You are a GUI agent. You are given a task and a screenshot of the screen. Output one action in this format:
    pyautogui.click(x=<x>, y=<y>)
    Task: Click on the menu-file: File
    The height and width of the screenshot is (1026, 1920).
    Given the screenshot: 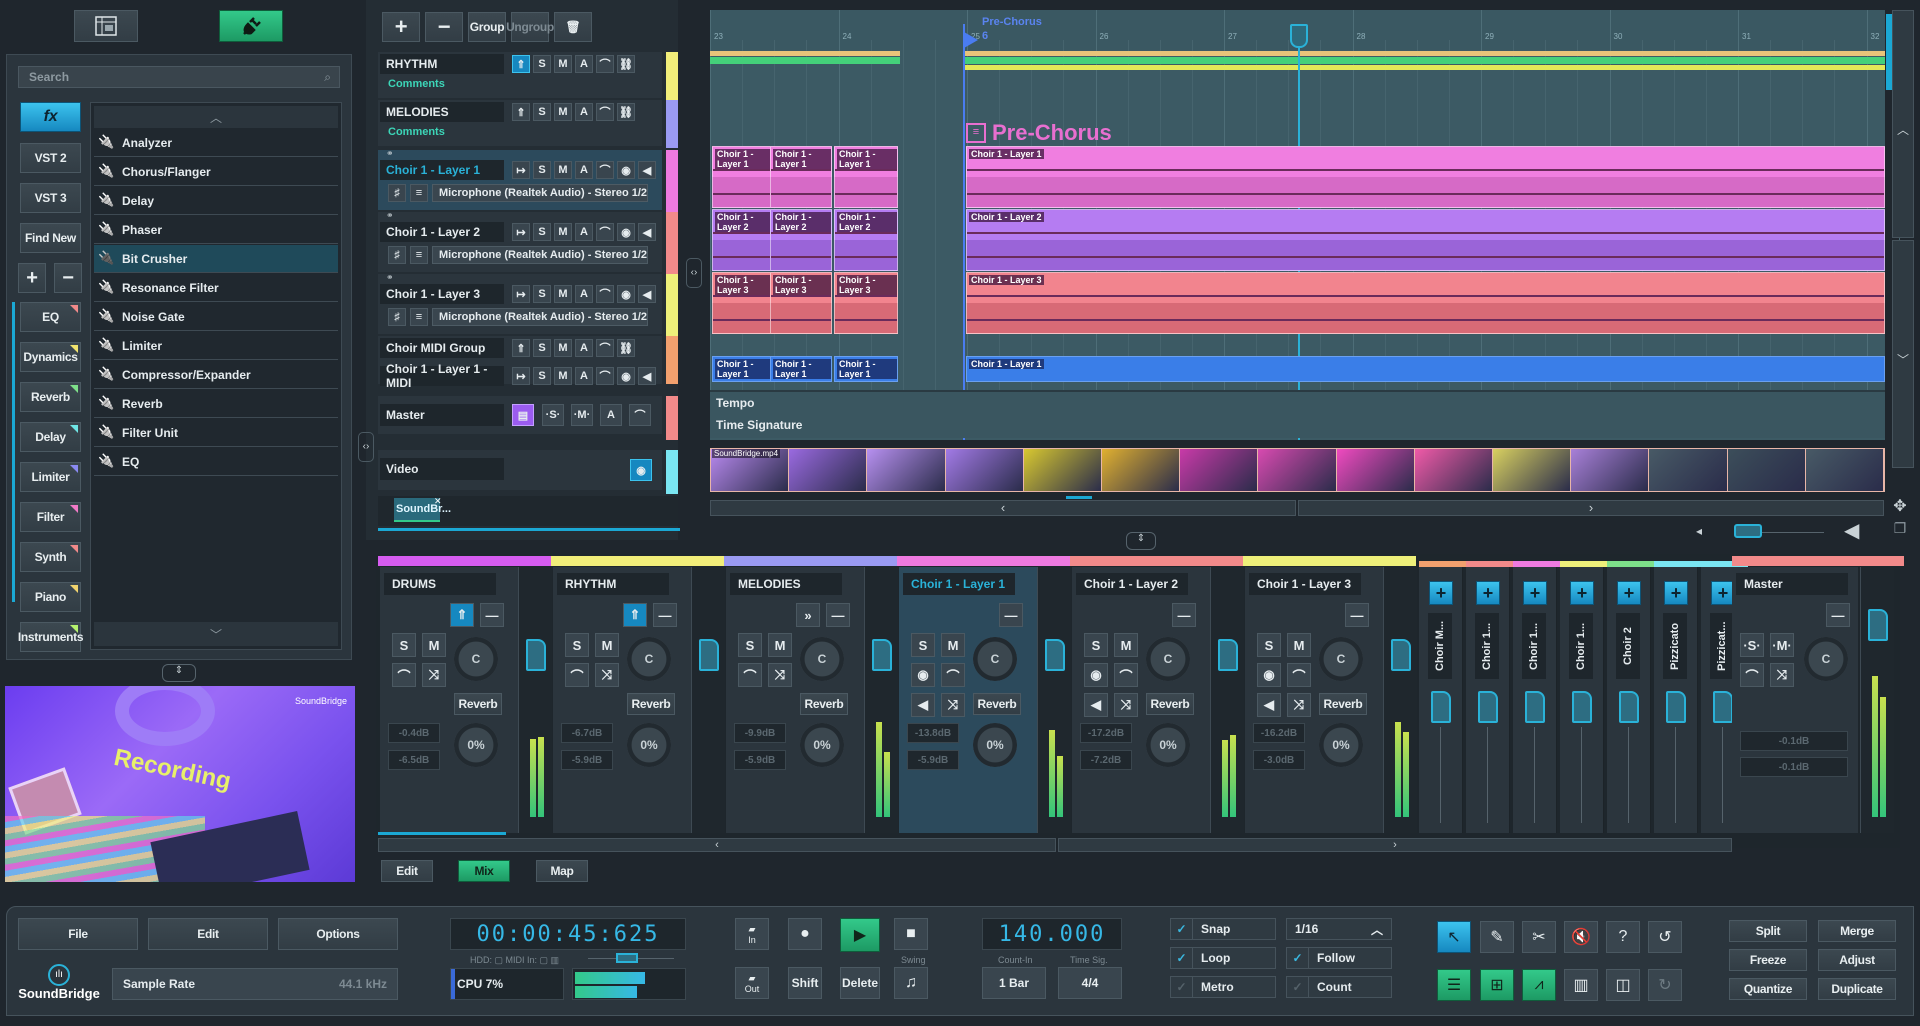 What is the action you would take?
    pyautogui.click(x=78, y=934)
    